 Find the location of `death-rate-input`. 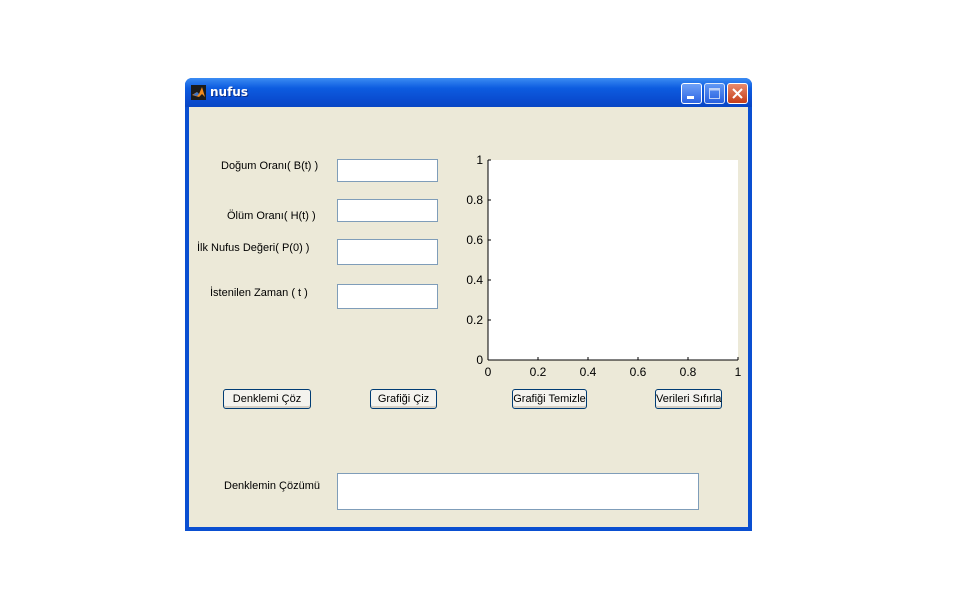

death-rate-input is located at coordinates (387, 210).